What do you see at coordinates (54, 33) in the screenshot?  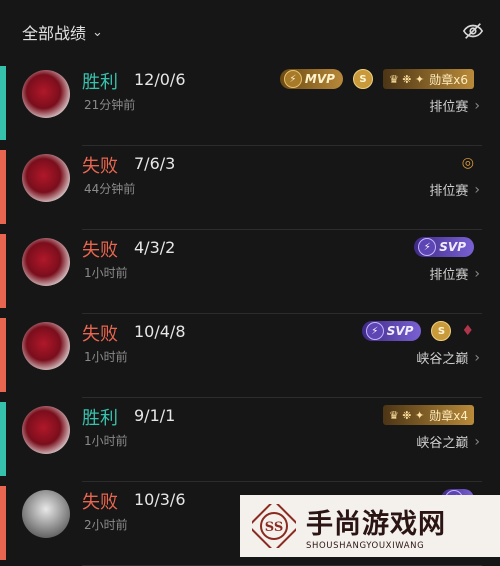 I see `filter-label: 全部战绩` at bounding box center [54, 33].